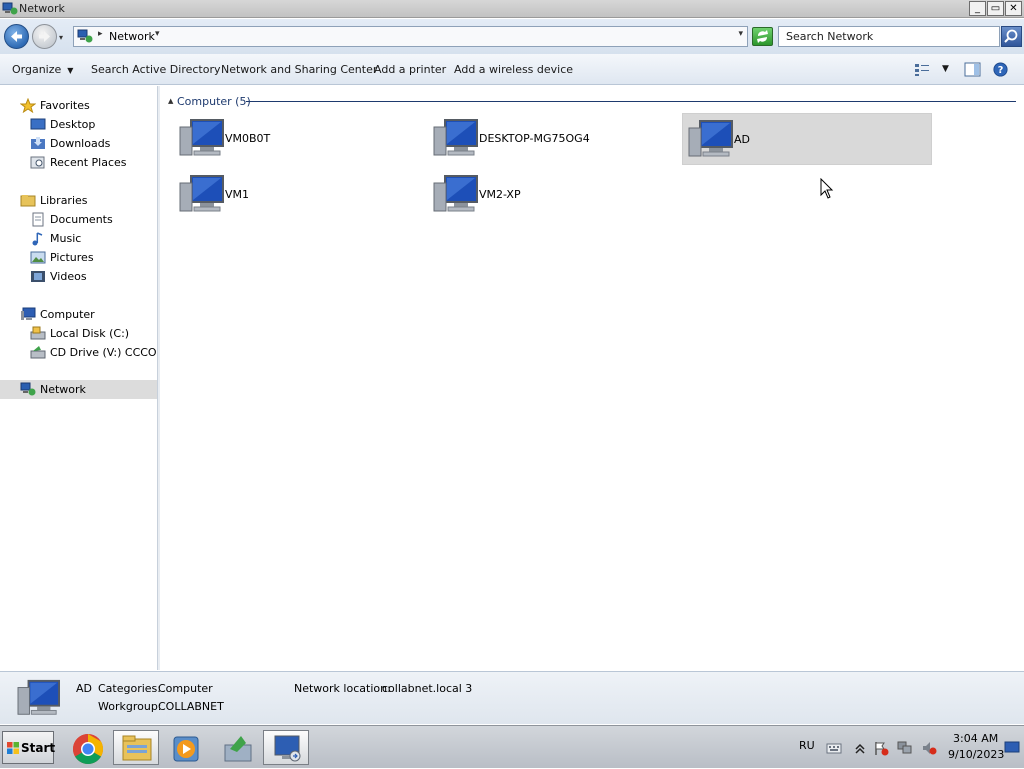 Image resolution: width=1024 pixels, height=769 pixels. I want to click on remote-desktop-icon, so click(287, 748).